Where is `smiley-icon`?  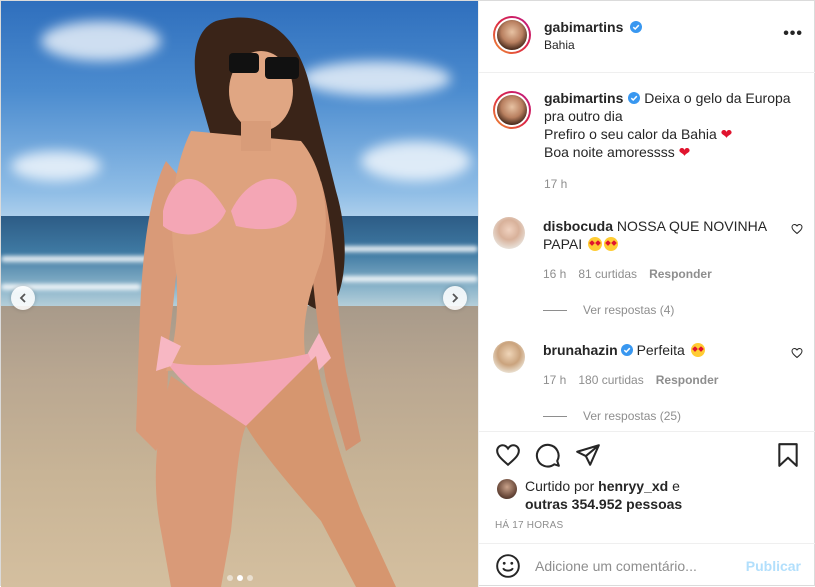
smiley-icon is located at coordinates (508, 566).